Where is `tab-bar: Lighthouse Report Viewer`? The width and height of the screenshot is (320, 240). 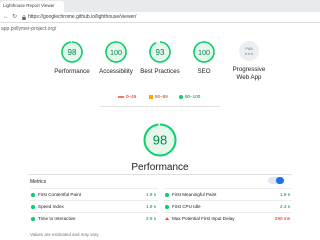 tab-bar: Lighthouse Report Viewer is located at coordinates (160, 6).